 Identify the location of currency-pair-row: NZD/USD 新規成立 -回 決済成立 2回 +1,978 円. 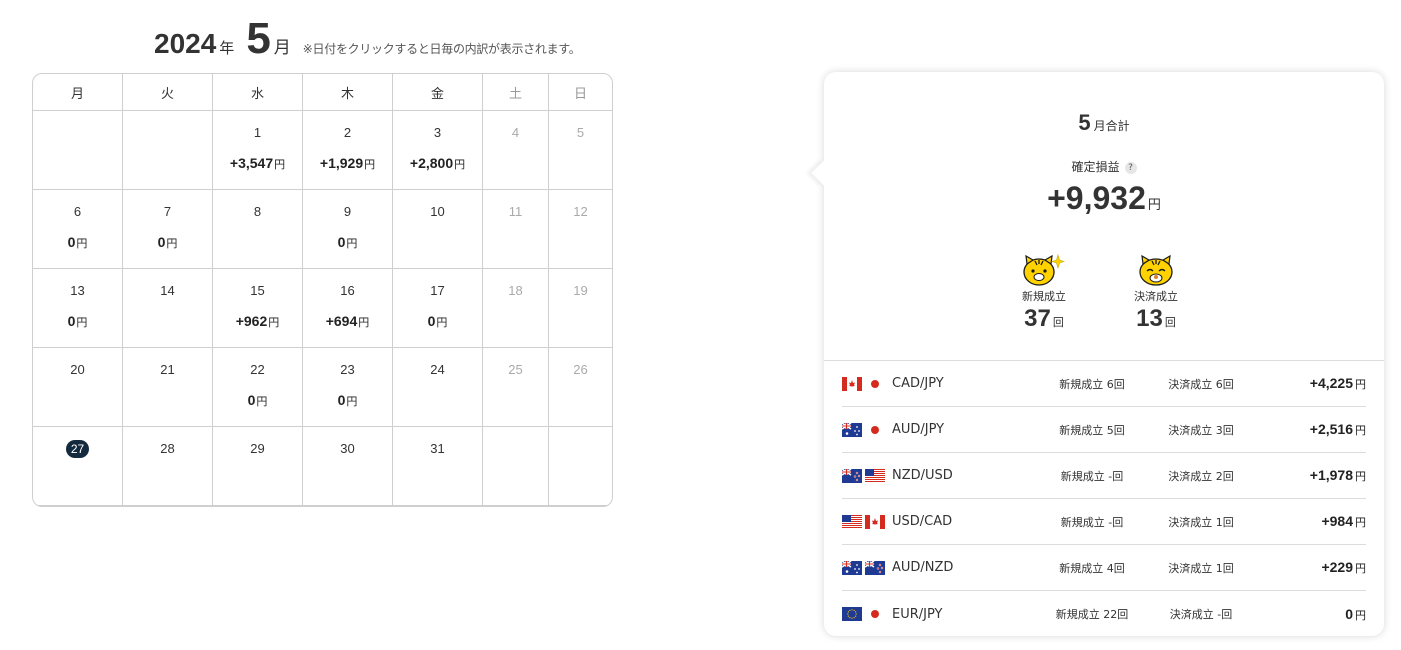
(1104, 476).